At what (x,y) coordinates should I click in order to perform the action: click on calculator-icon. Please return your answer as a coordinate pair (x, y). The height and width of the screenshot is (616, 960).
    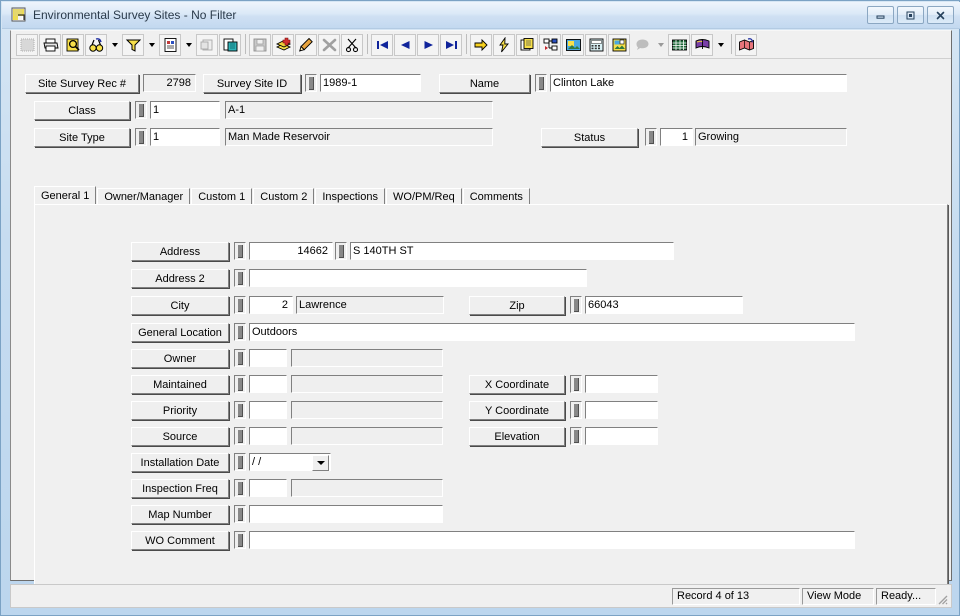
    Looking at the image, I should click on (596, 44).